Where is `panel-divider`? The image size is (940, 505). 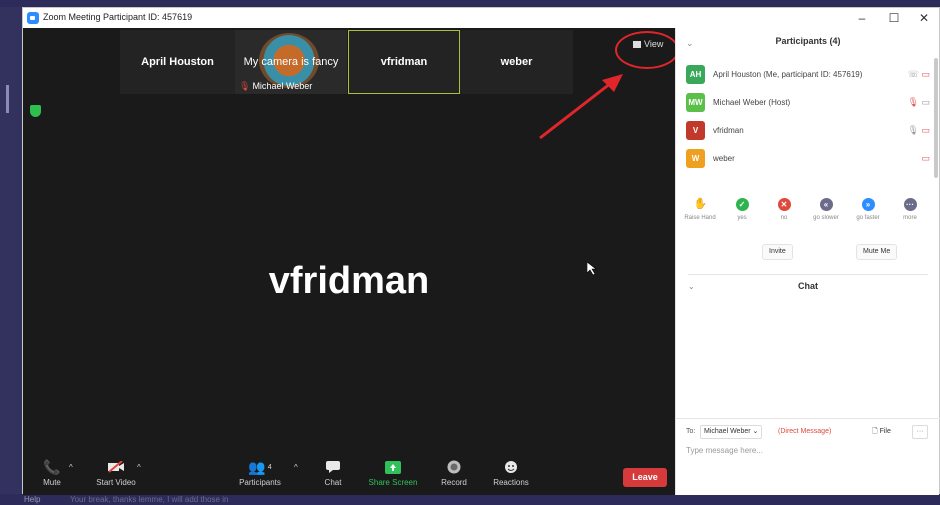 panel-divider is located at coordinates (808, 274).